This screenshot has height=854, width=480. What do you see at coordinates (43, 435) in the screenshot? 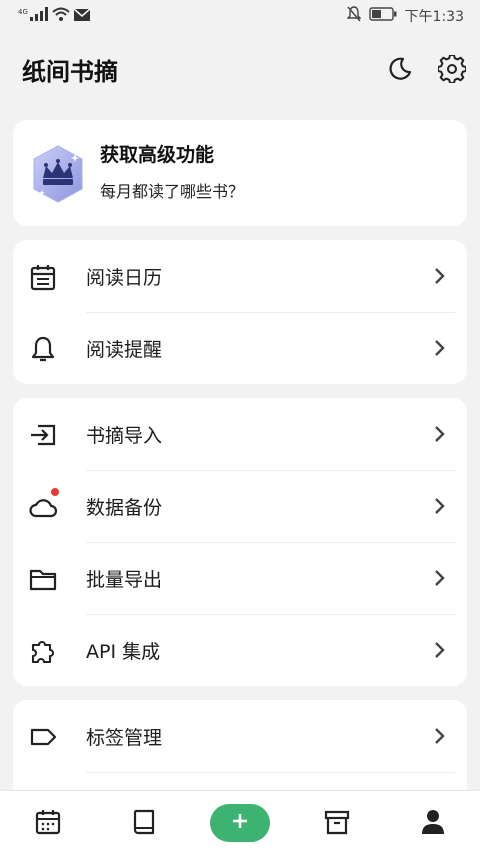
I see `import-icon` at bounding box center [43, 435].